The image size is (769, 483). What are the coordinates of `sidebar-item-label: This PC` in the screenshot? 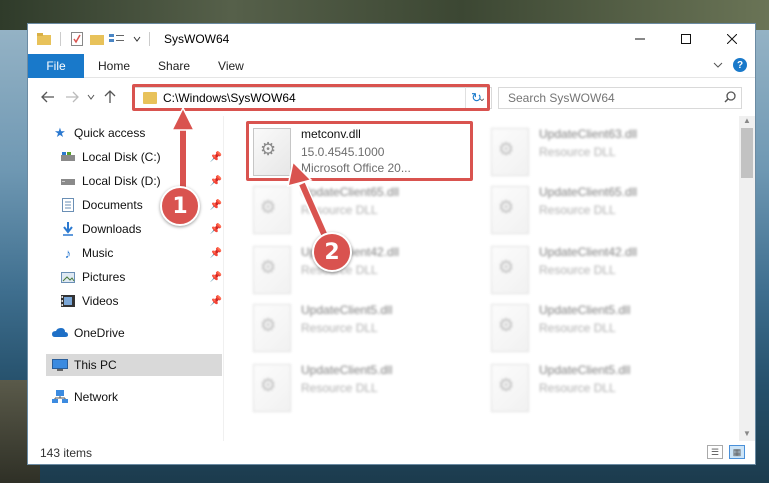 It's located at (95, 365).